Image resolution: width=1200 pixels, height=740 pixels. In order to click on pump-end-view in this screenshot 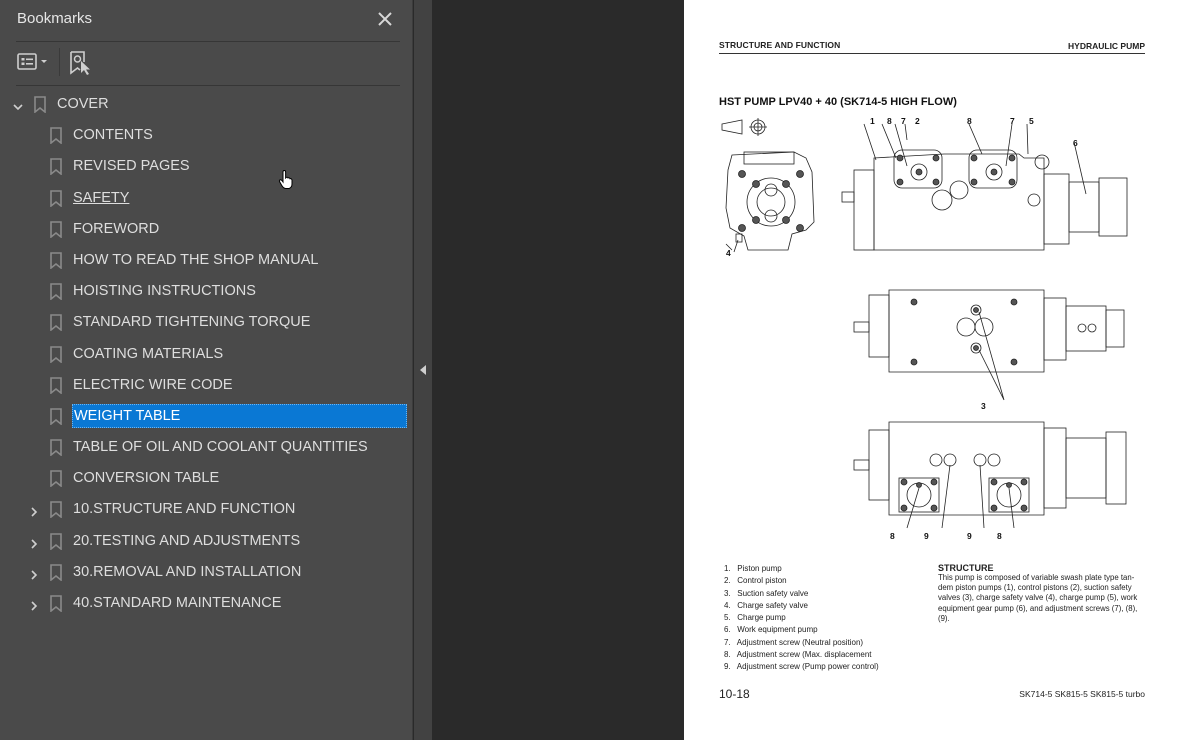, I will do `click(770, 201)`.